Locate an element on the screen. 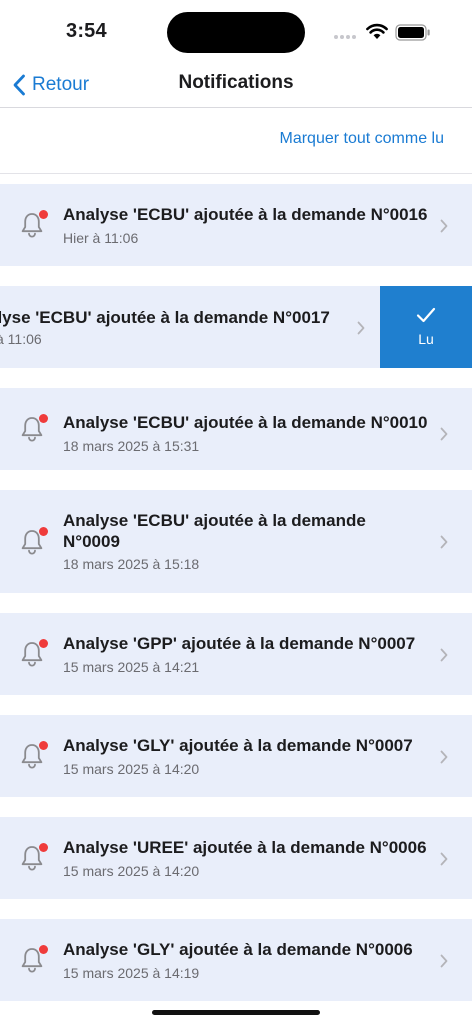  notification-date: à 11:06 is located at coordinates (21, 339).